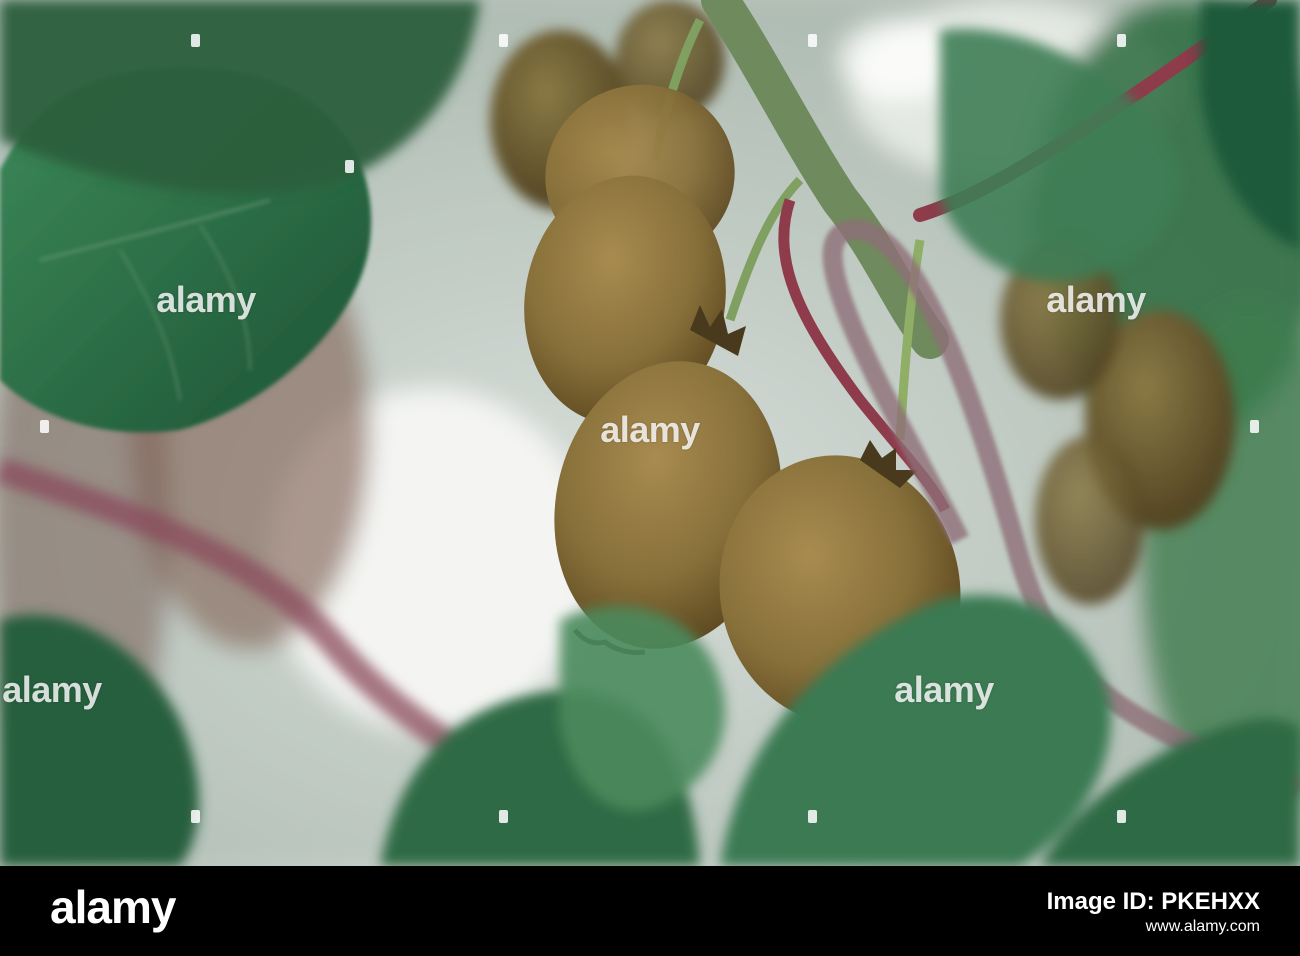  I want to click on footer-meta: Image ID: PKEHXX www.alamy.com, so click(1153, 910).